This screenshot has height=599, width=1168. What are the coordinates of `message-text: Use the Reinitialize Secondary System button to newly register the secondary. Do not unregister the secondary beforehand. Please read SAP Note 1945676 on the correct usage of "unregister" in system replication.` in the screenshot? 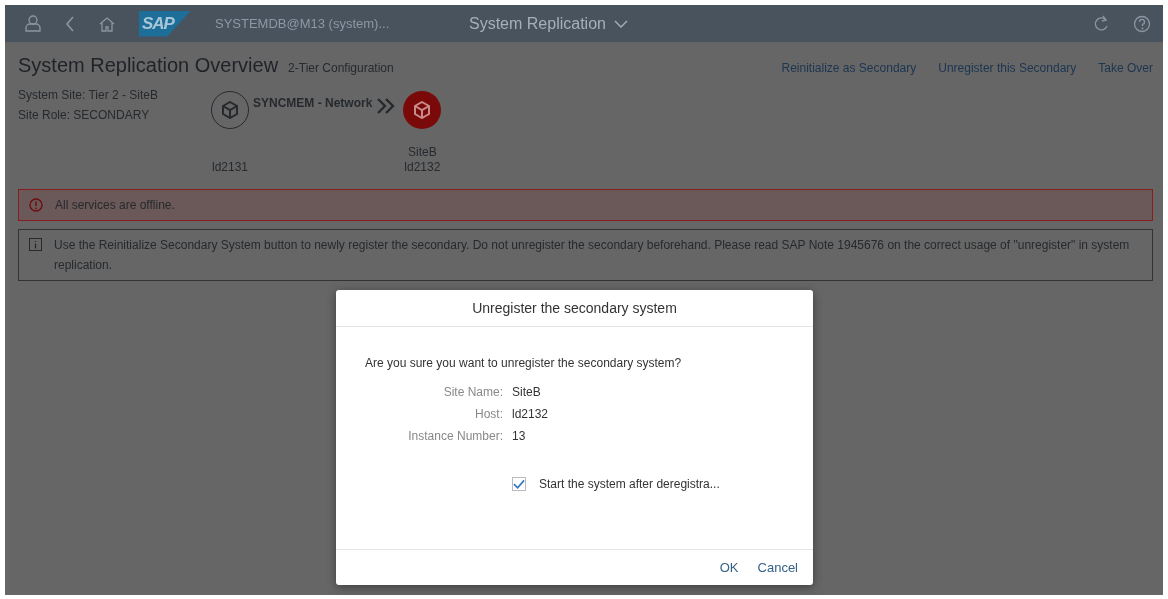 It's located at (592, 255).